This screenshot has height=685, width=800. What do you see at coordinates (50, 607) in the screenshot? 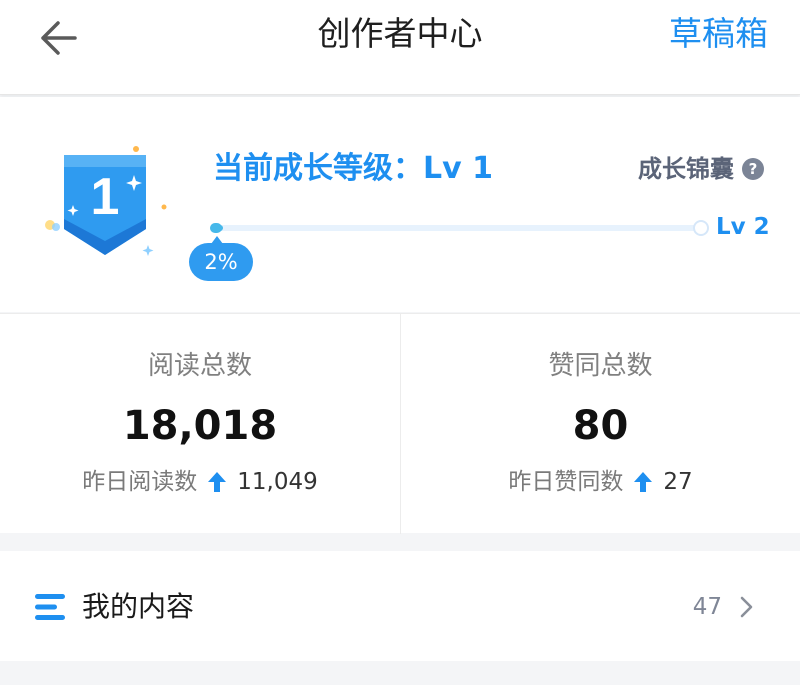
I see `list-icon` at bounding box center [50, 607].